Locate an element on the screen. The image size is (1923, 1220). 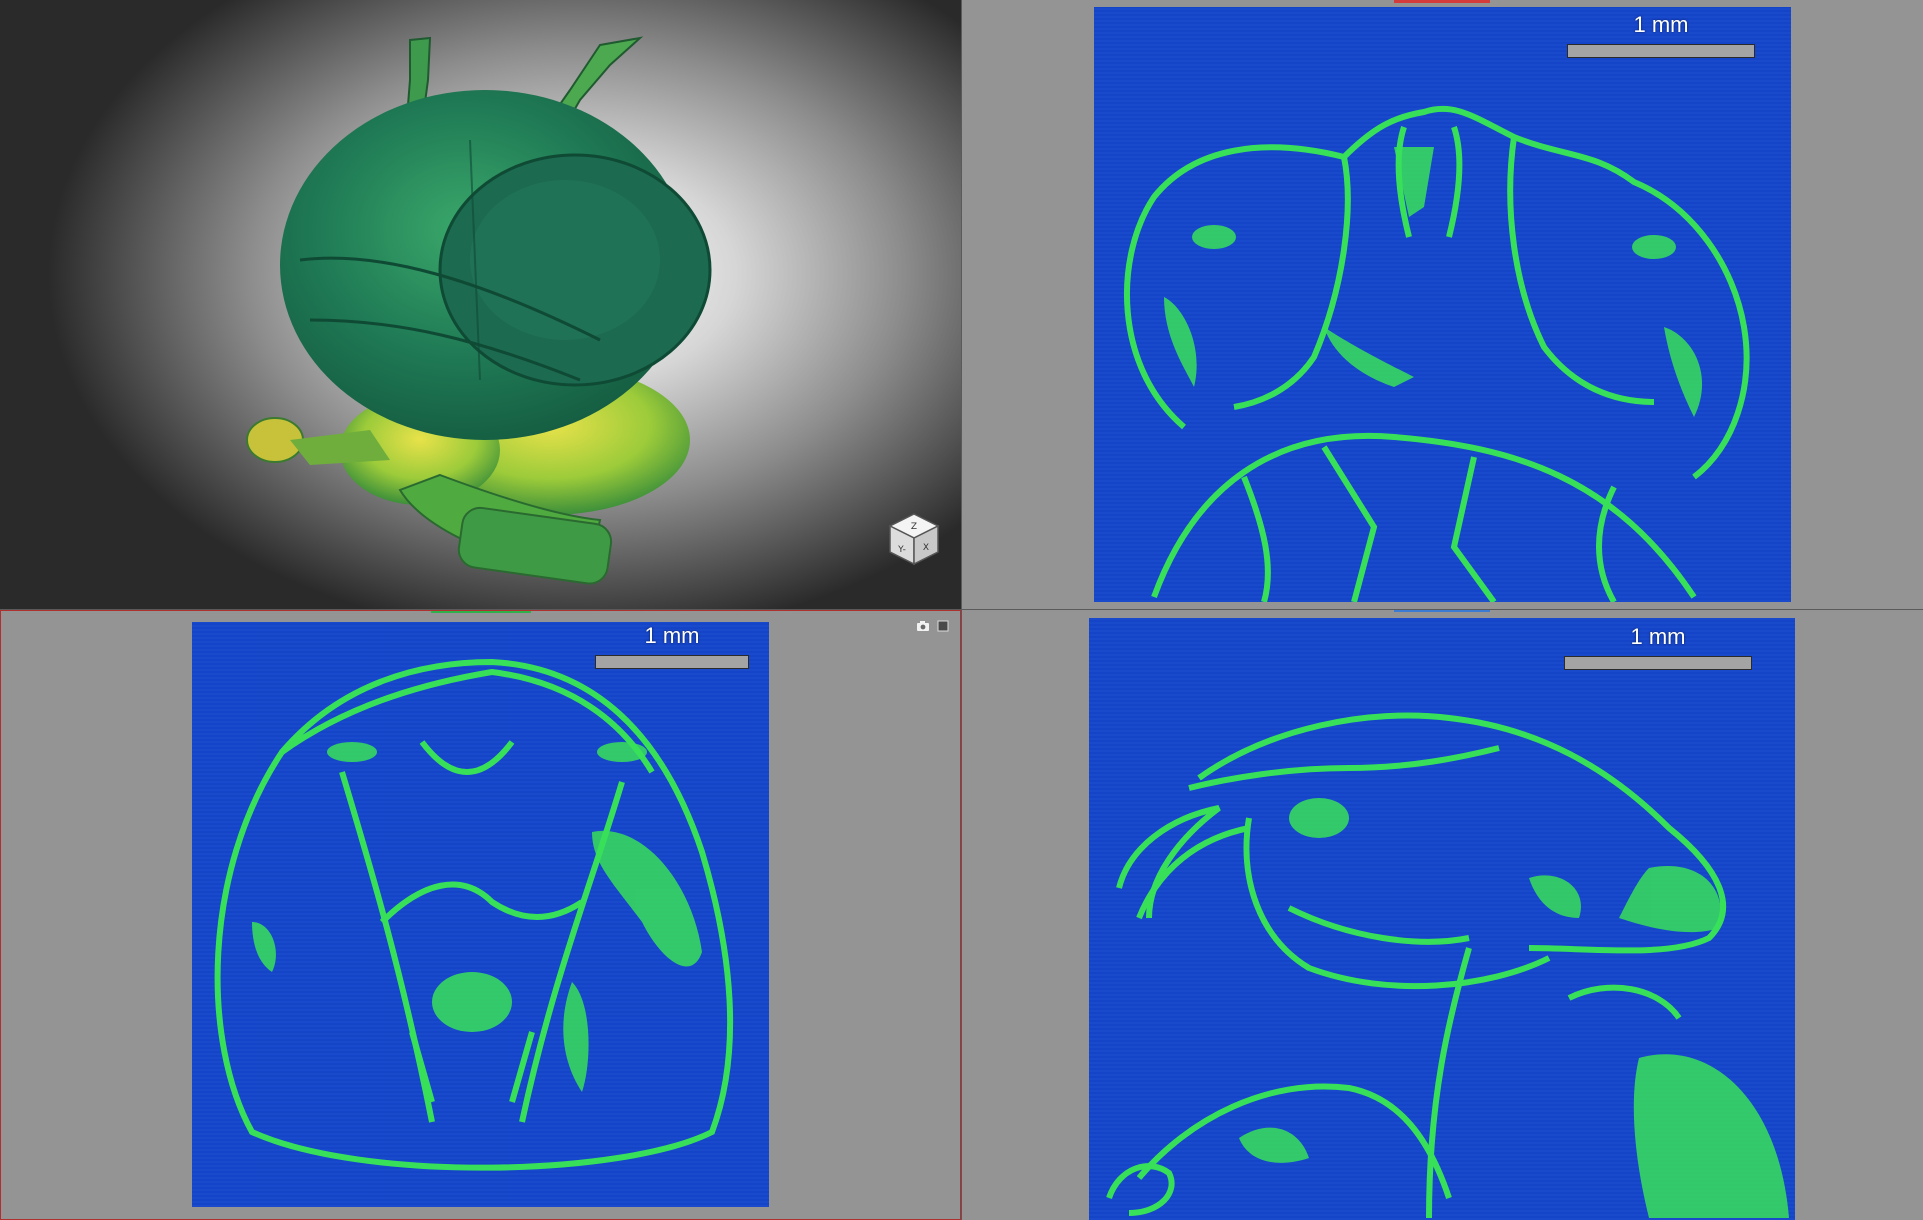
camera-icon is located at coordinates (923, 626).